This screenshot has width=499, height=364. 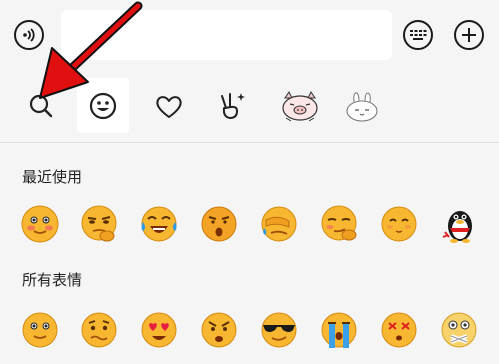 I want to click on crying-emoji-icon, so click(x=339, y=330).